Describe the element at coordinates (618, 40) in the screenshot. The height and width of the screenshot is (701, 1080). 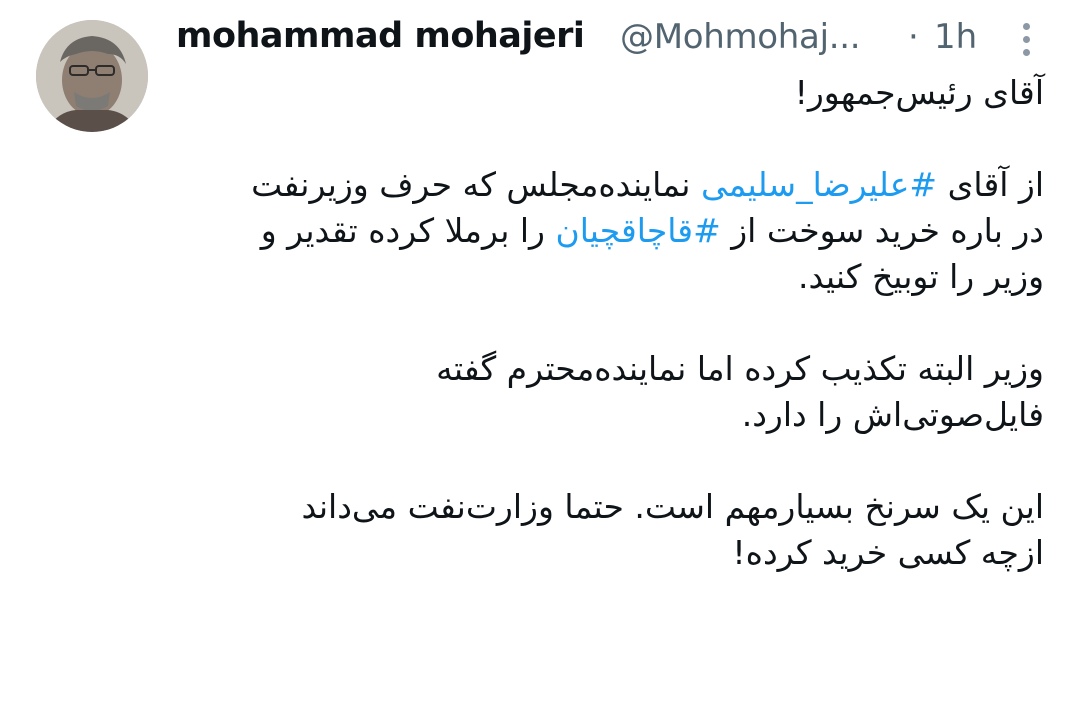
I see `tweet-header: mohammad mohajeri @Mohmohaj... · 1h` at that location.